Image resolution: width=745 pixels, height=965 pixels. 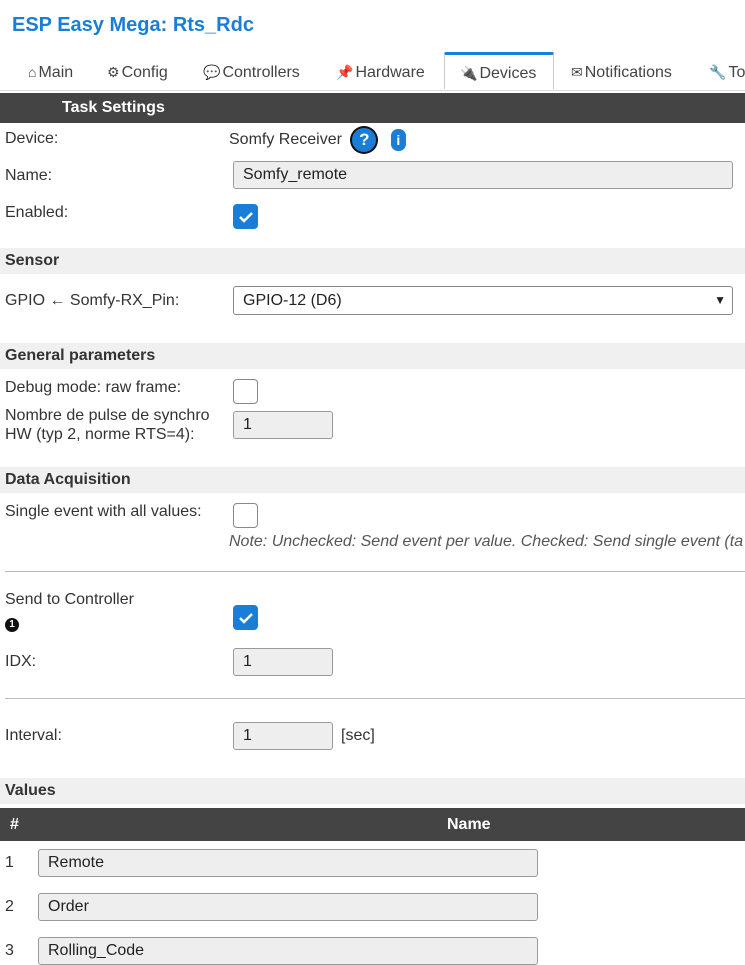 What do you see at coordinates (29, 175) in the screenshot?
I see `name-label: Name:` at bounding box center [29, 175].